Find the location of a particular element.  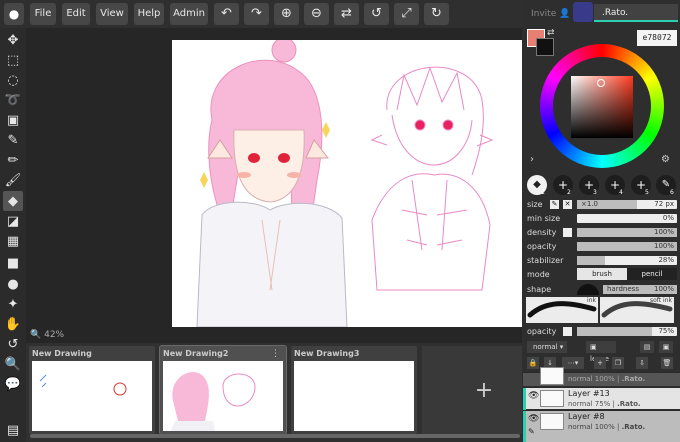

add-user-icon: 👤 is located at coordinates (565, 14).